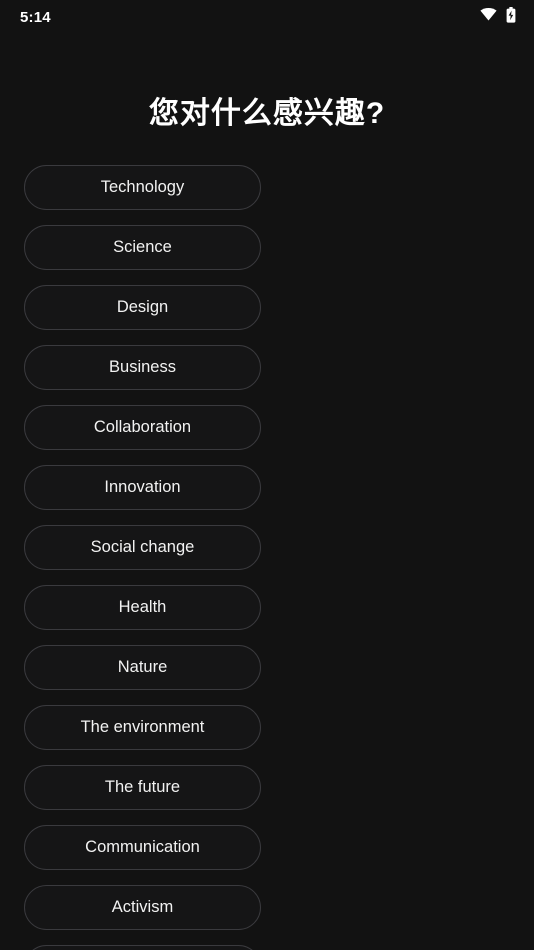  Describe the element at coordinates (142, 307) in the screenshot. I see `topic-pill-design: Design` at that location.